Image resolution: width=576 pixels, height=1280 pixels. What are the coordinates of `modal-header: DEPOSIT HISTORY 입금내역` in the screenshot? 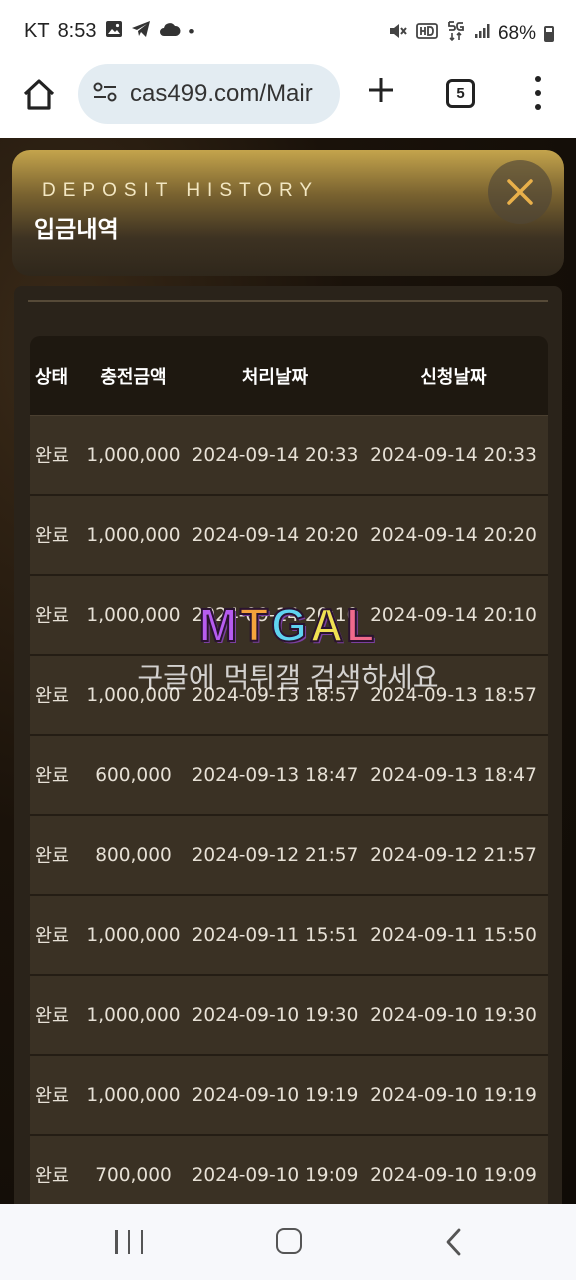 It's located at (288, 213).